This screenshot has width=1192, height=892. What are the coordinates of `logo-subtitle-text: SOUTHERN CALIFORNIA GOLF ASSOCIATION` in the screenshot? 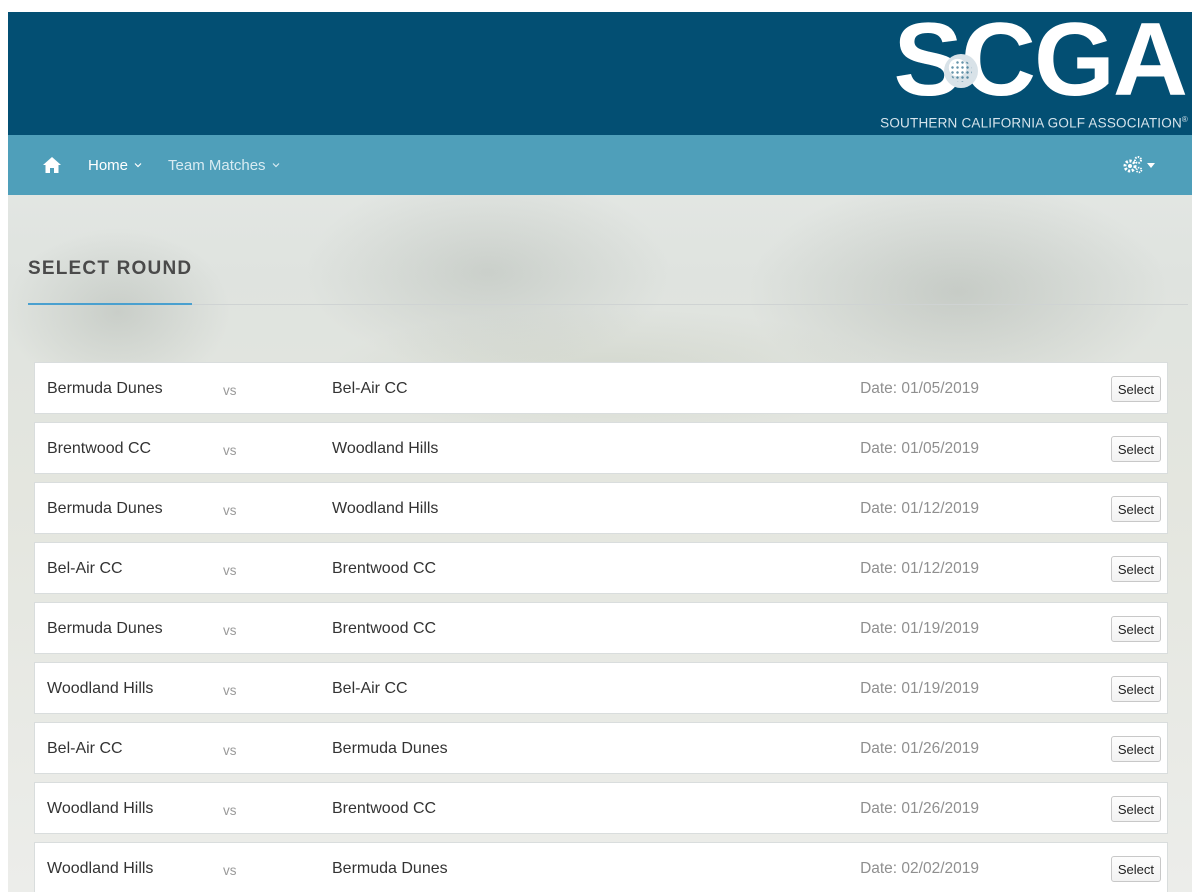 It's located at (1031, 122).